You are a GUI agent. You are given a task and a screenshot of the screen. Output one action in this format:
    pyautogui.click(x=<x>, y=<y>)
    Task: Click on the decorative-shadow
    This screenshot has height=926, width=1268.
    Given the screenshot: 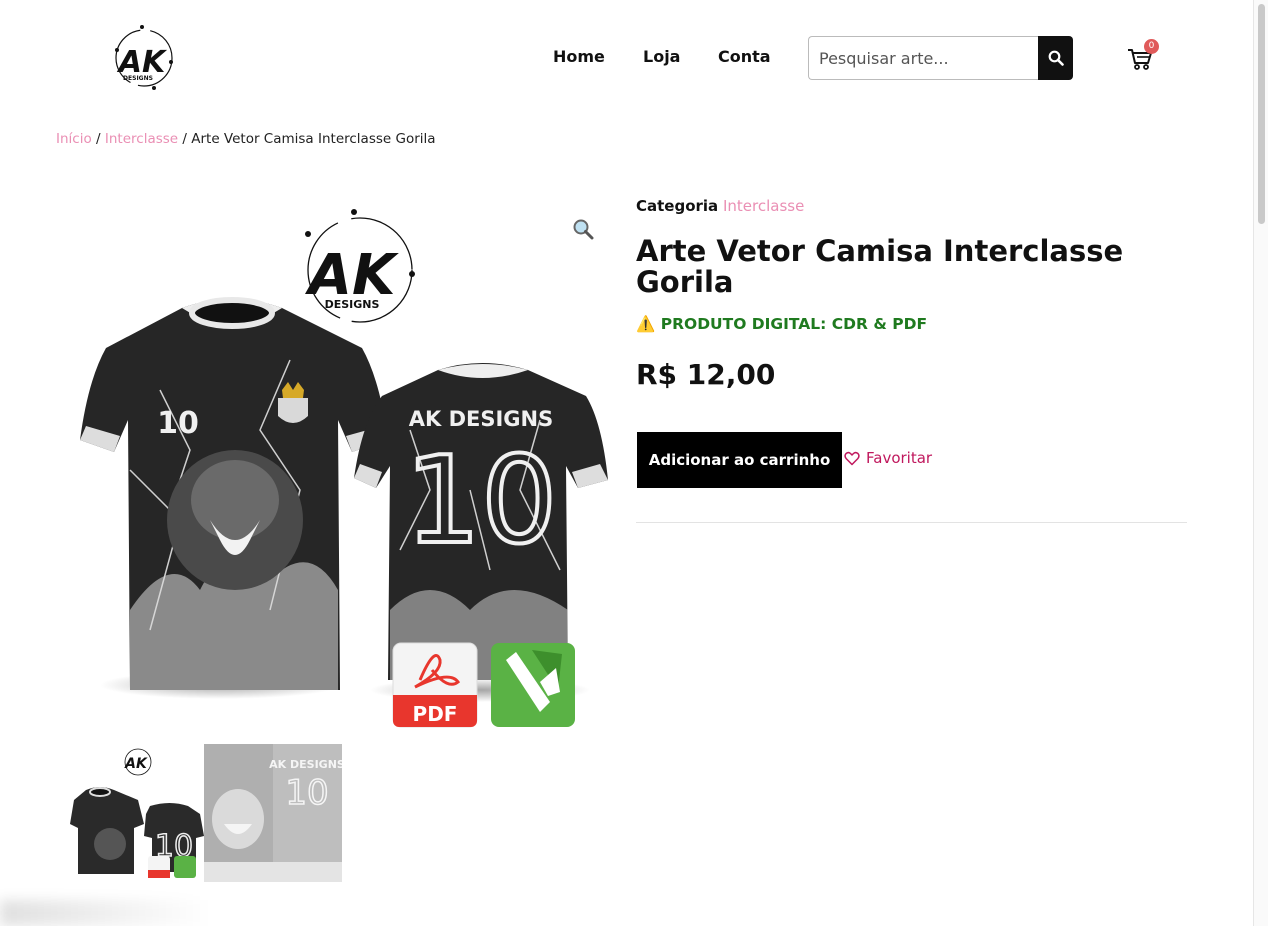 What is the action you would take?
    pyautogui.click(x=105, y=913)
    